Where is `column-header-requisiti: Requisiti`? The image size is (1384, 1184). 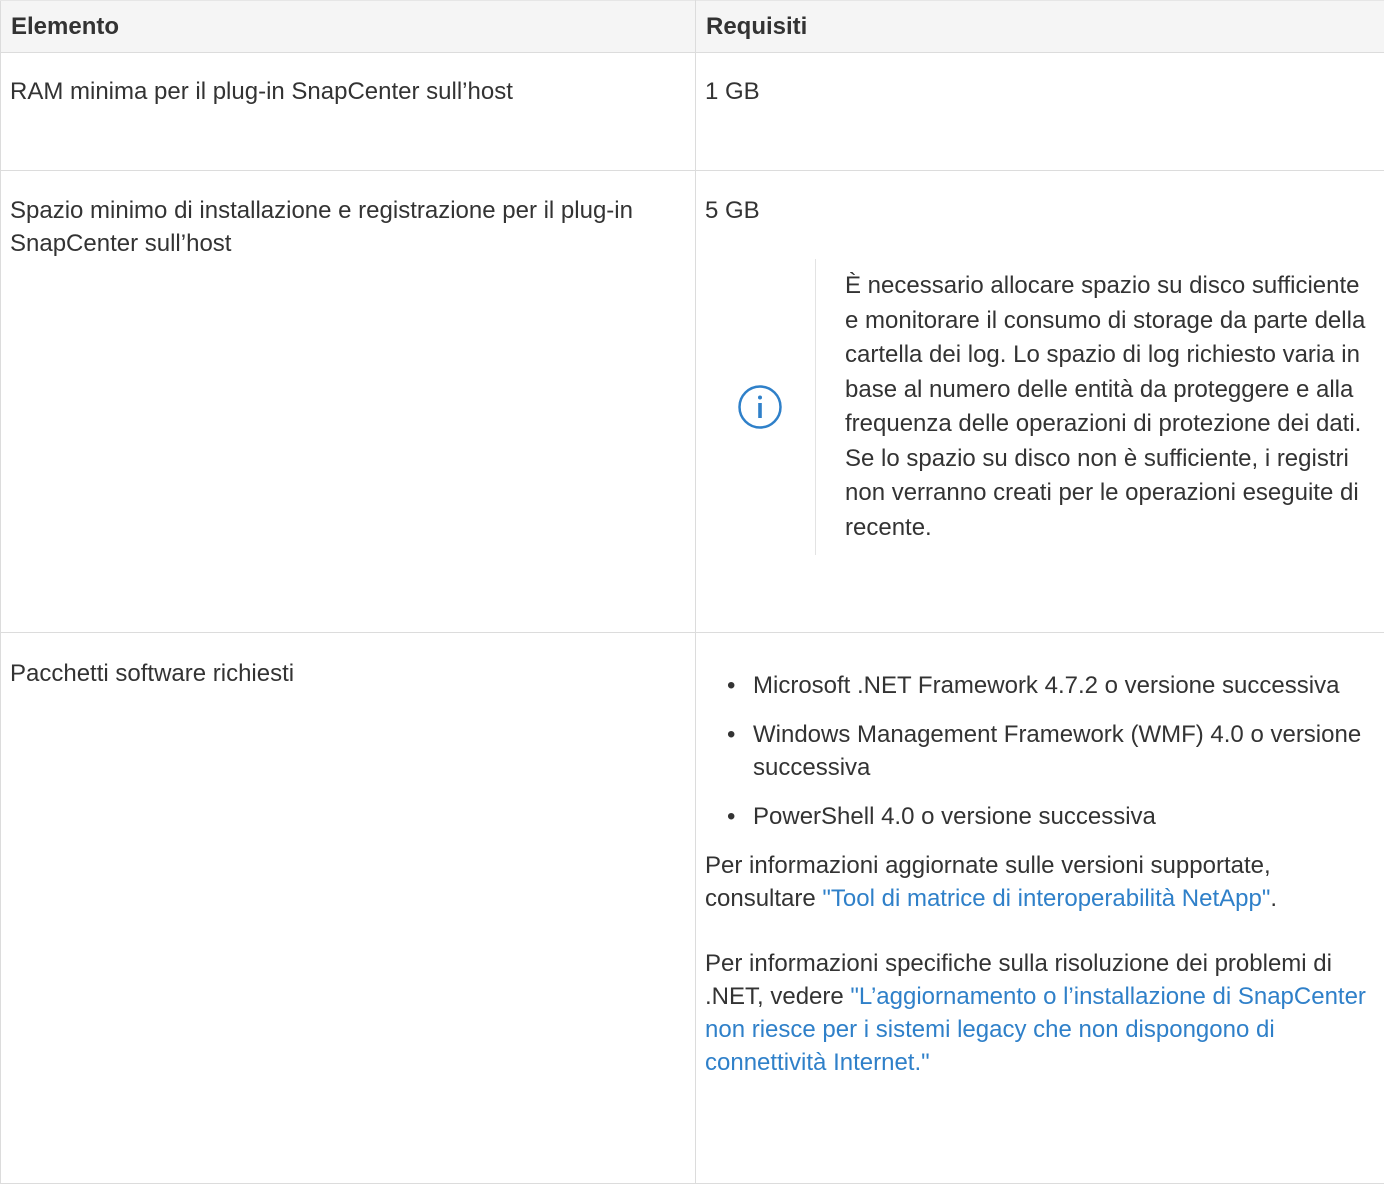
column-header-requisiti: Requisiti is located at coordinates (1040, 27).